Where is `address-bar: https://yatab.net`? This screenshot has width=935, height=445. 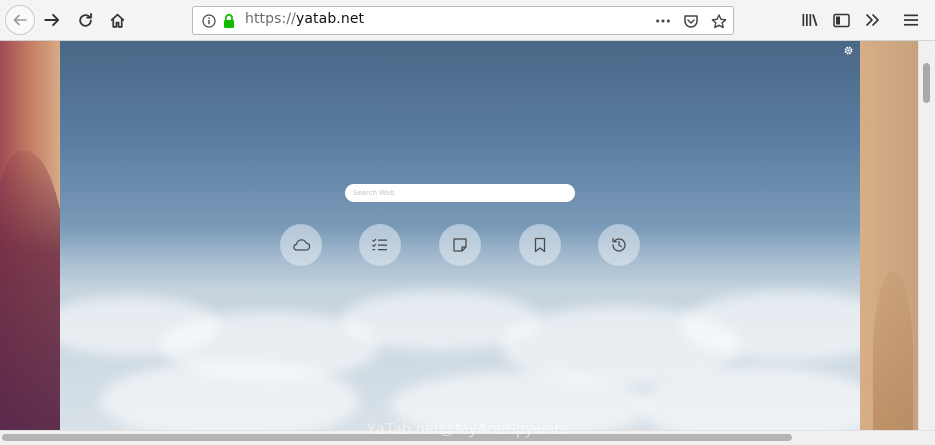 address-bar: https://yatab.net is located at coordinates (463, 20).